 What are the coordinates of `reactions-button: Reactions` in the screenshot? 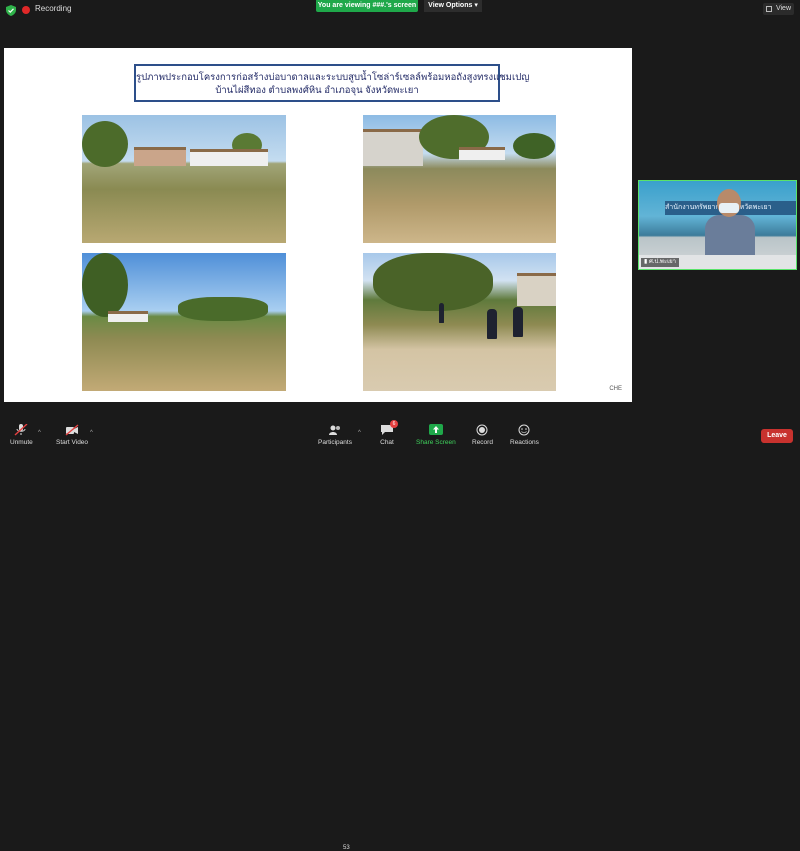 It's located at (524, 435).